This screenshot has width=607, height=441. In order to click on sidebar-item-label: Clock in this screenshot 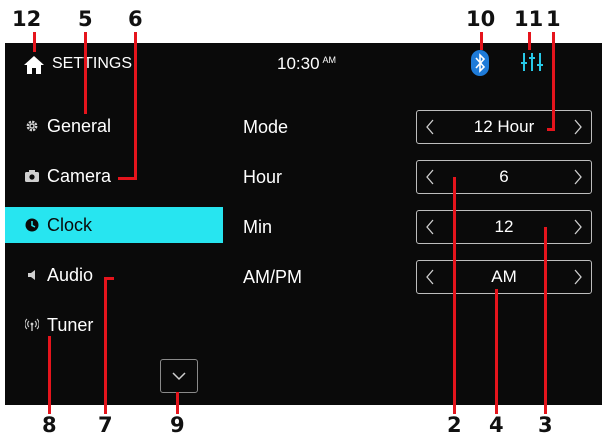, I will do `click(70, 224)`.